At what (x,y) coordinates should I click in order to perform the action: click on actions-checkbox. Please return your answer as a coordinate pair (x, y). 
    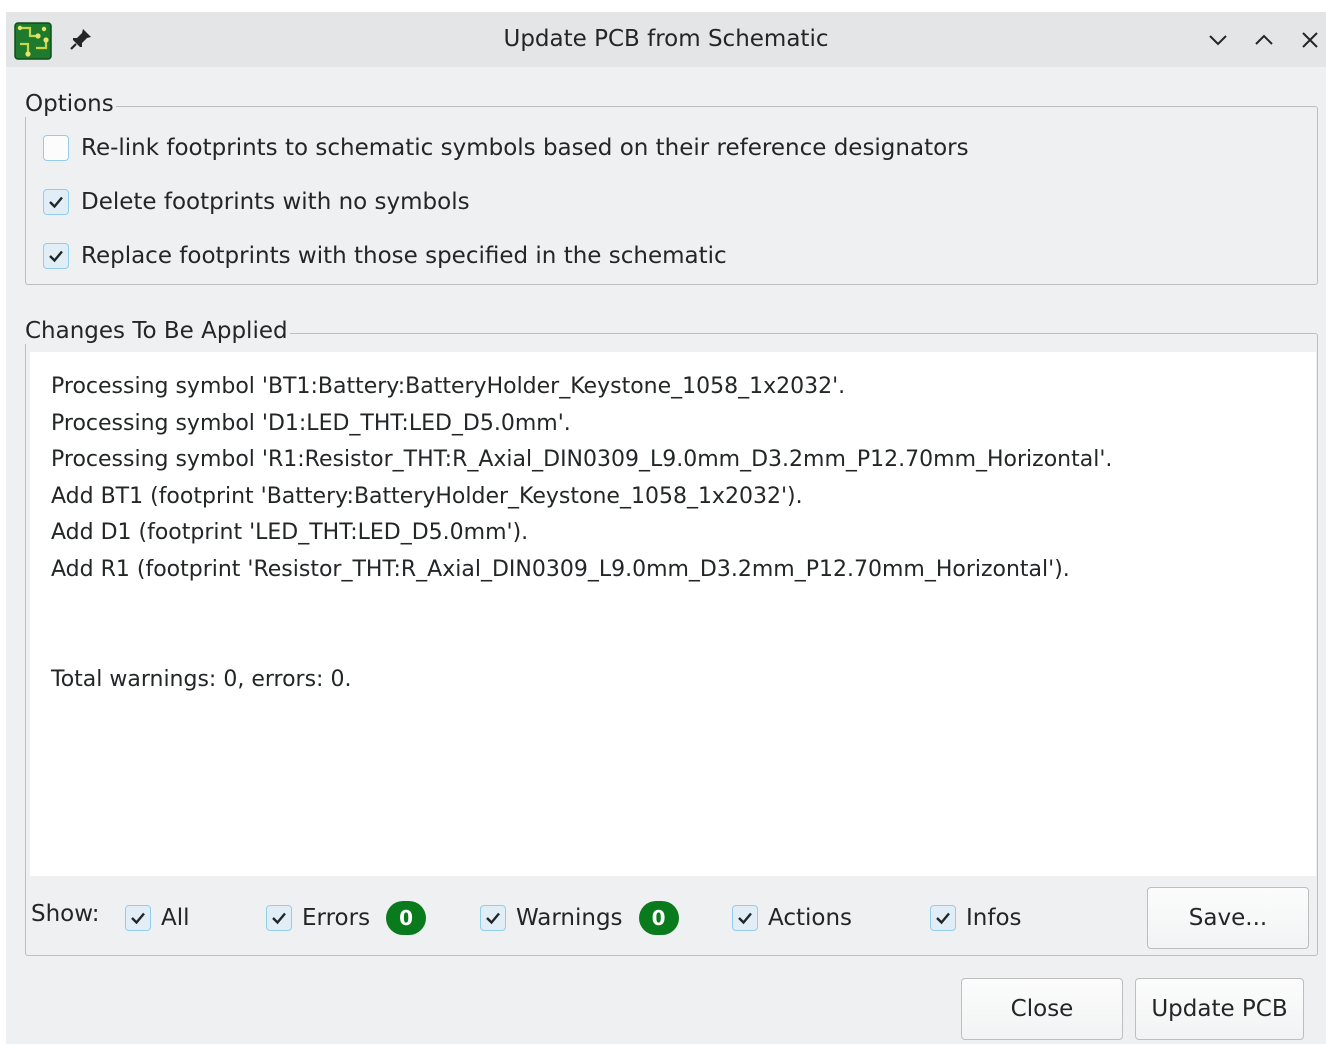
    Looking at the image, I should click on (745, 918).